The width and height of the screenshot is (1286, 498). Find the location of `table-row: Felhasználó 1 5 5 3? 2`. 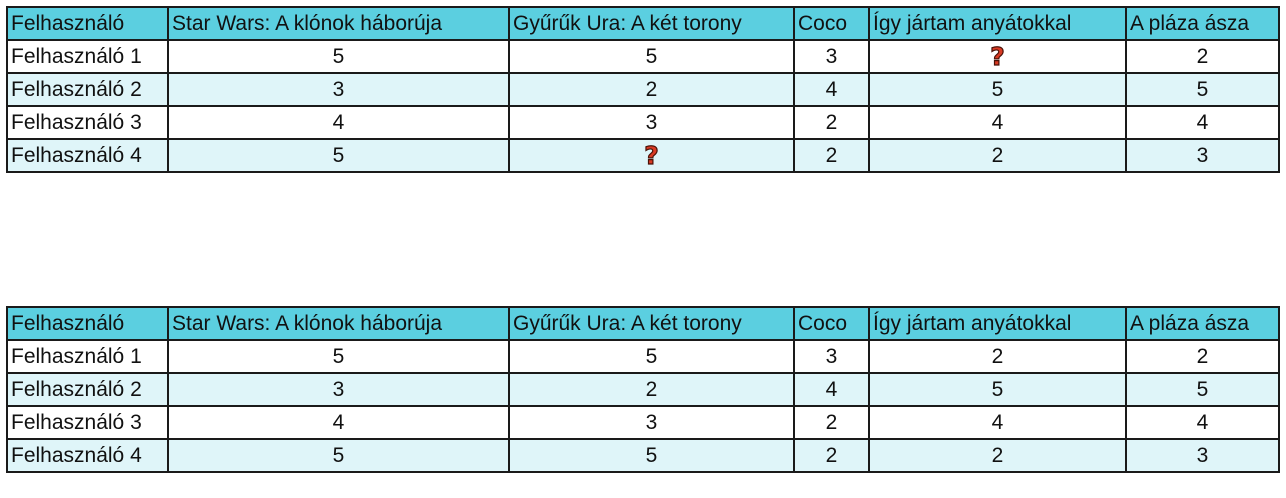

table-row: Felhasználó 1 5 5 3? 2 is located at coordinates (643, 56).